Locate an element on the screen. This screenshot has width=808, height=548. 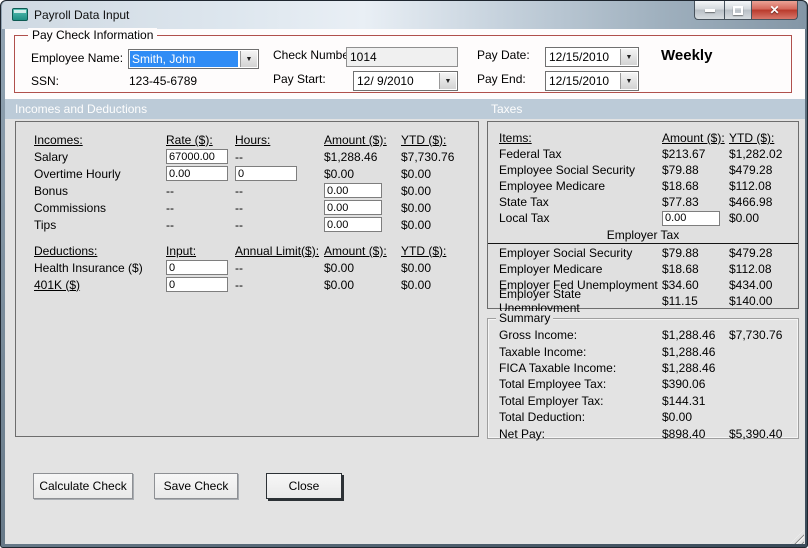
title-bar: Payroll Data Input ✕ is located at coordinates (404, 15).